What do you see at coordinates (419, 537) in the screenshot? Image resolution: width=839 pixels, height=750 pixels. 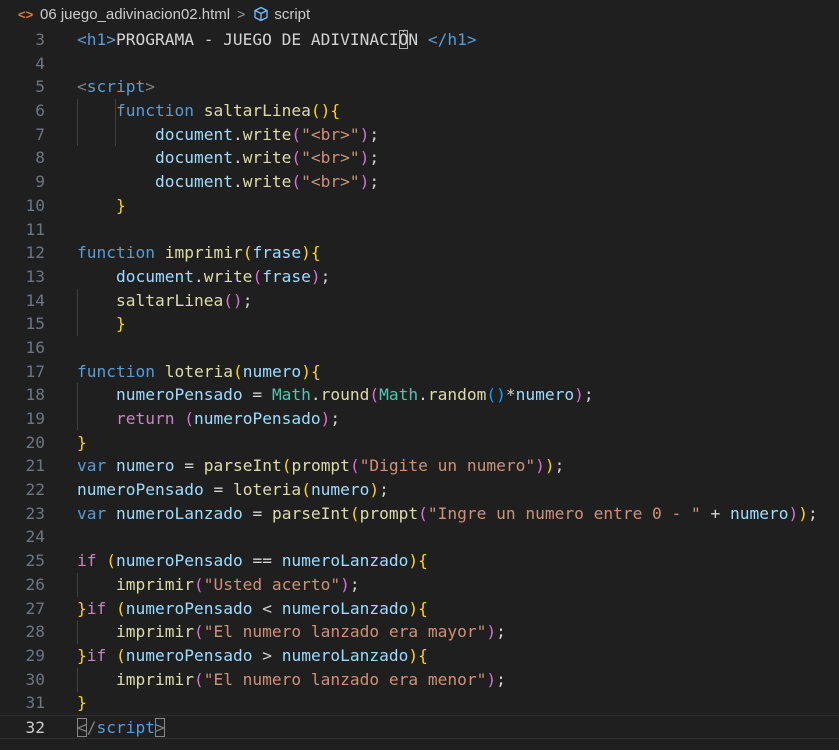 I see `code-line: 24` at bounding box center [419, 537].